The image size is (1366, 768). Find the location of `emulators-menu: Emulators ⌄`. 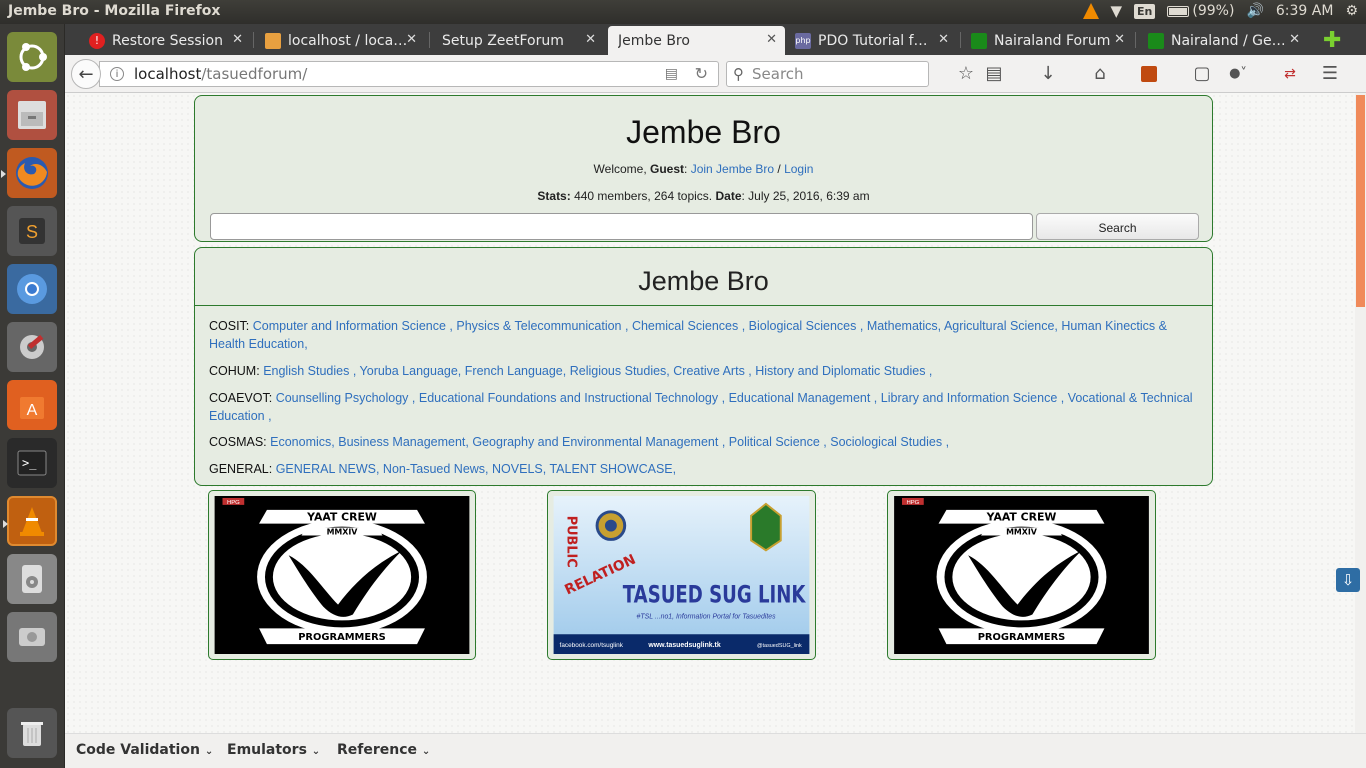

emulators-menu: Emulators ⌄ is located at coordinates (273, 750).